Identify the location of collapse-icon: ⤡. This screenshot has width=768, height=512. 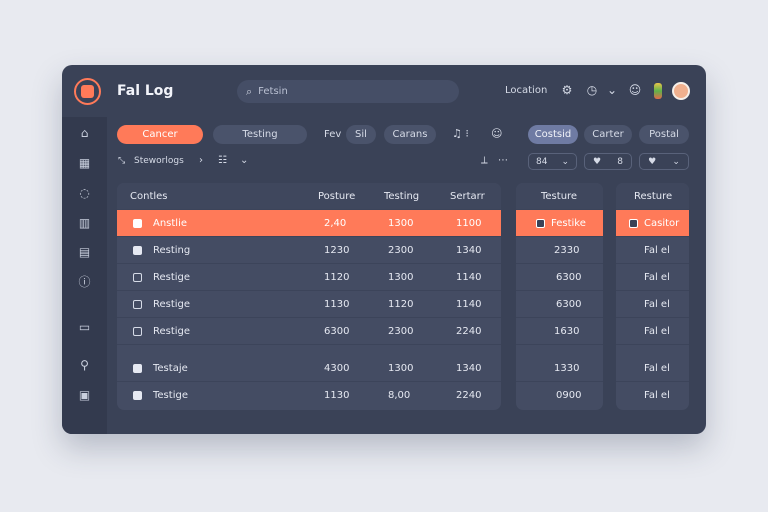
(121, 161).